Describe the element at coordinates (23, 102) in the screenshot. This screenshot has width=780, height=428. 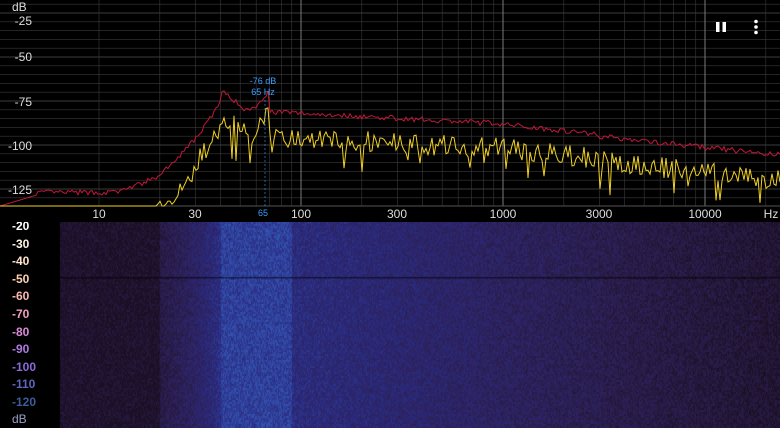
I see `y-tick-label: -75` at that location.